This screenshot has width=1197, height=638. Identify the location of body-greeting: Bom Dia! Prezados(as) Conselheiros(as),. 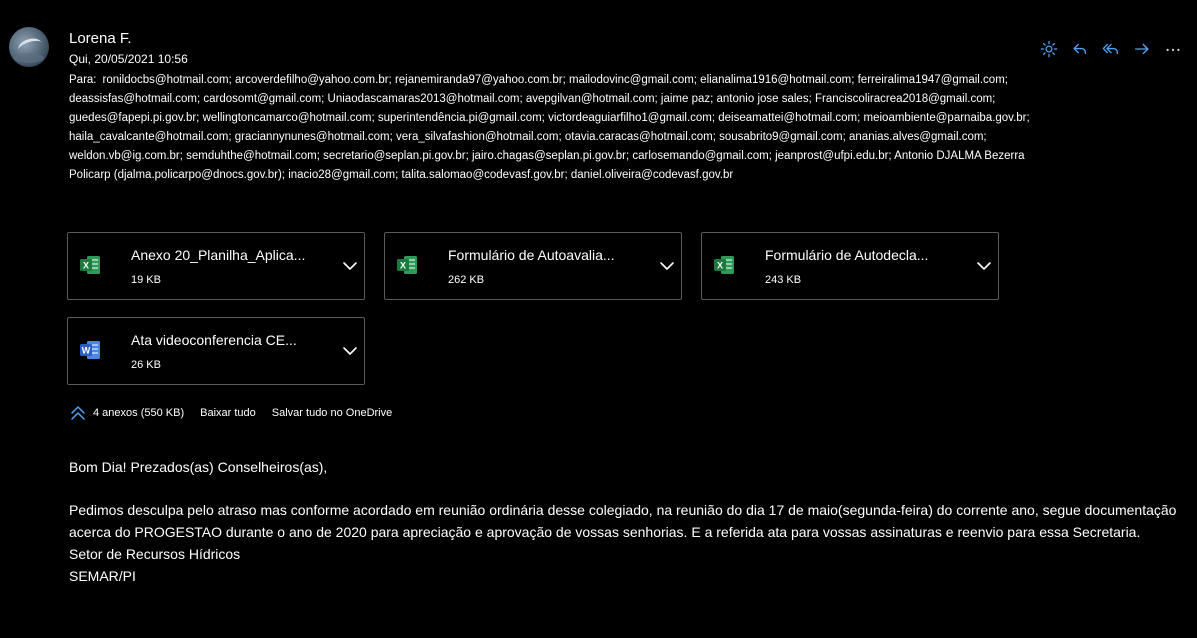
(198, 467).